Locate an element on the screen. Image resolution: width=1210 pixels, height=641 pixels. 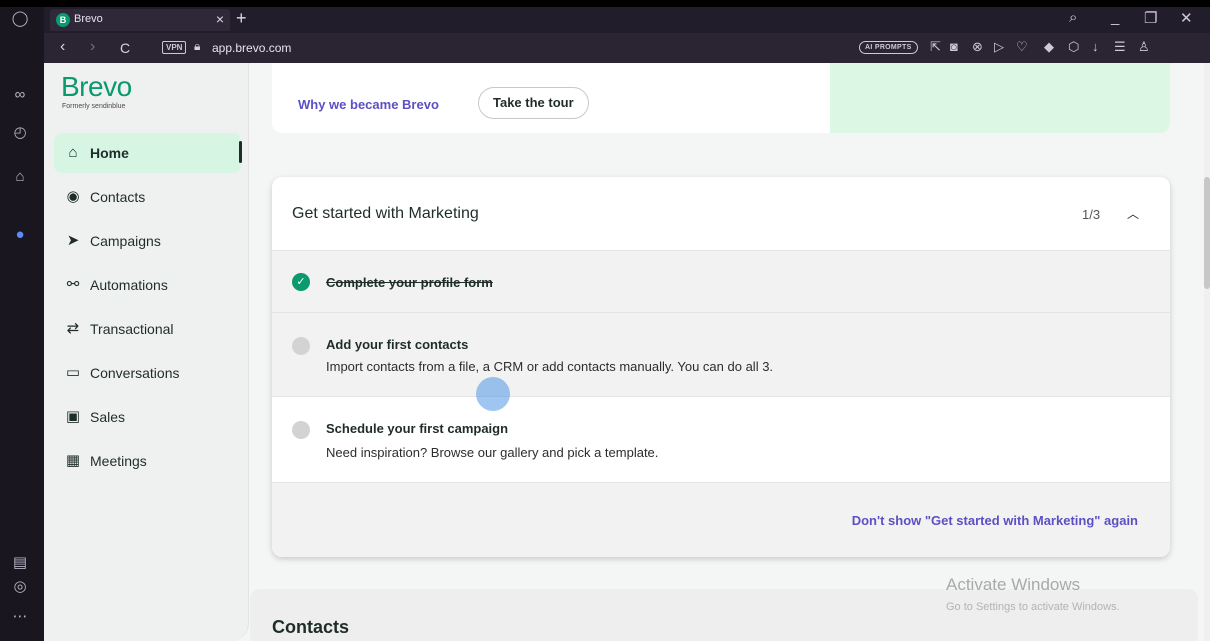
chat-icon: ▭ is located at coordinates (73, 372).